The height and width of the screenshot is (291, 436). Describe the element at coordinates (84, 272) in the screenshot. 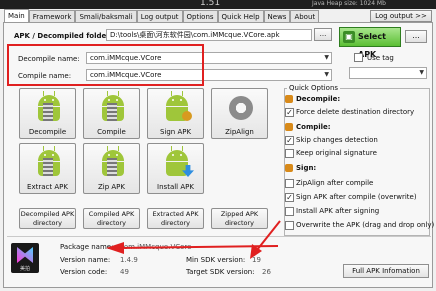

I see `version-code-label: Version code:` at that location.